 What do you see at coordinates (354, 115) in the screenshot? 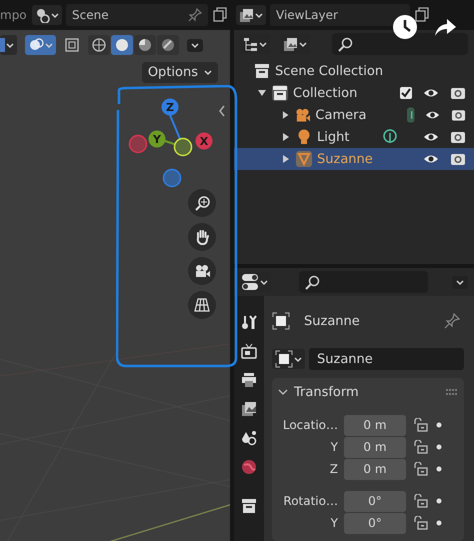
I see `outliner-row: Camera` at bounding box center [354, 115].